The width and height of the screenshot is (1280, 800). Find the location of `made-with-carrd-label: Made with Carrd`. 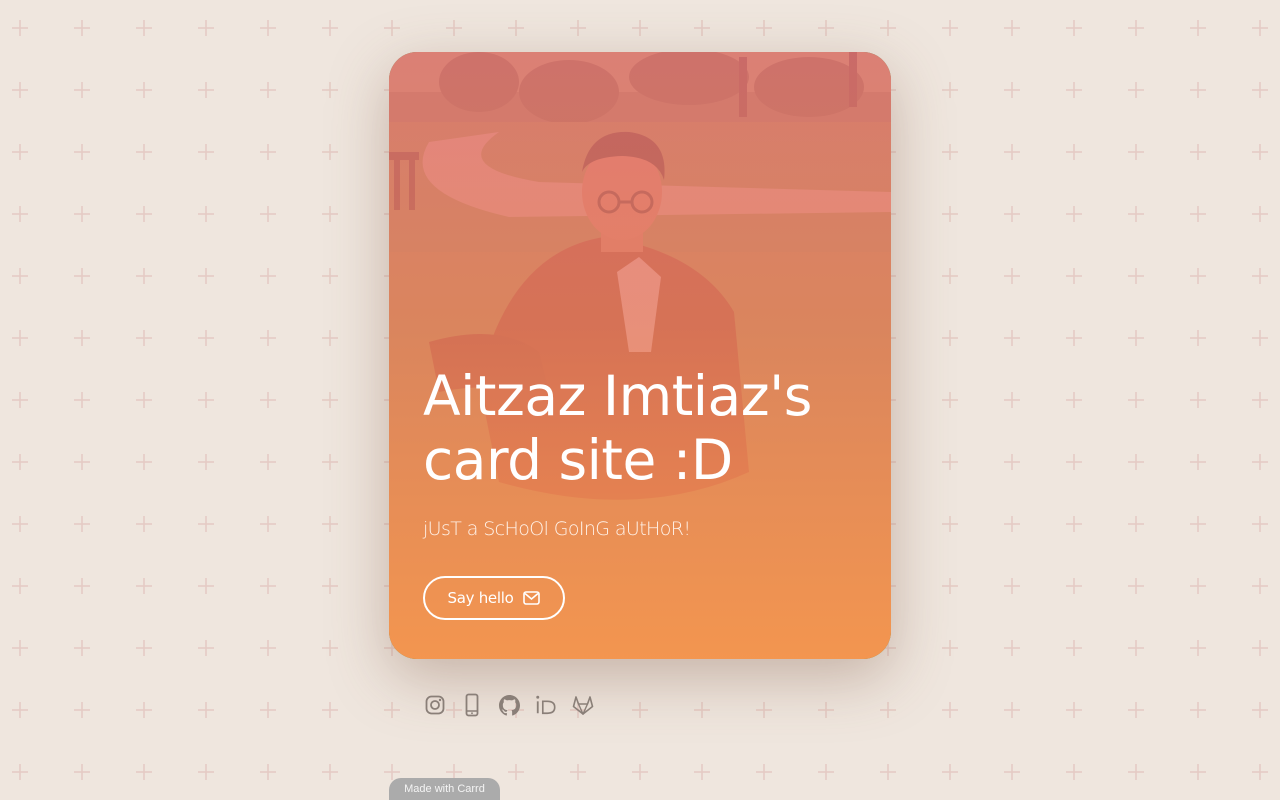

made-with-carrd-label: Made with Carrd is located at coordinates (444, 789).